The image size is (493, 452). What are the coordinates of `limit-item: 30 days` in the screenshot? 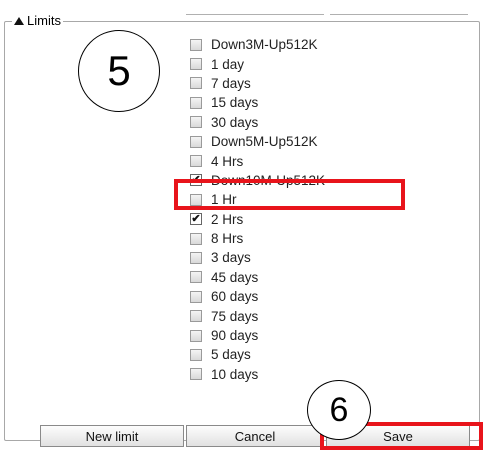 It's located at (257, 122).